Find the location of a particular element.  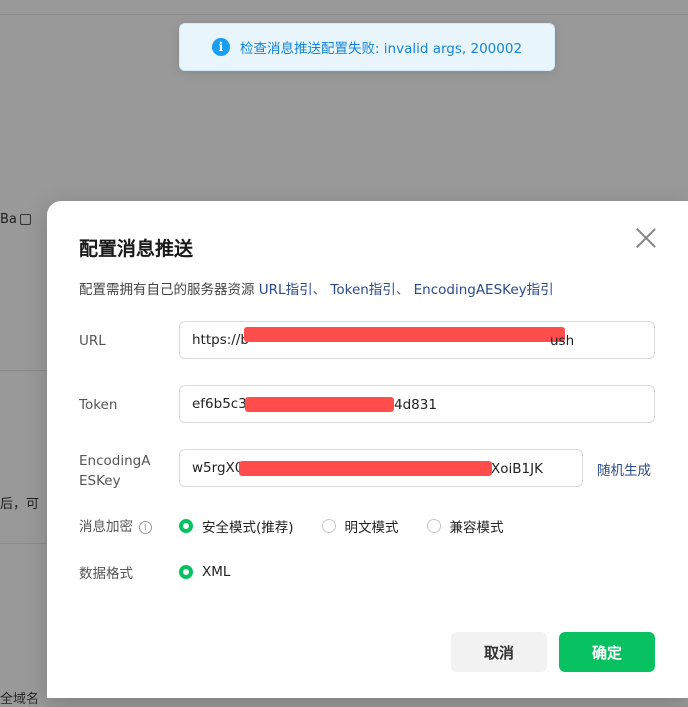

aeskey-guide-link: EncodingAESKey指引 is located at coordinates (484, 290).